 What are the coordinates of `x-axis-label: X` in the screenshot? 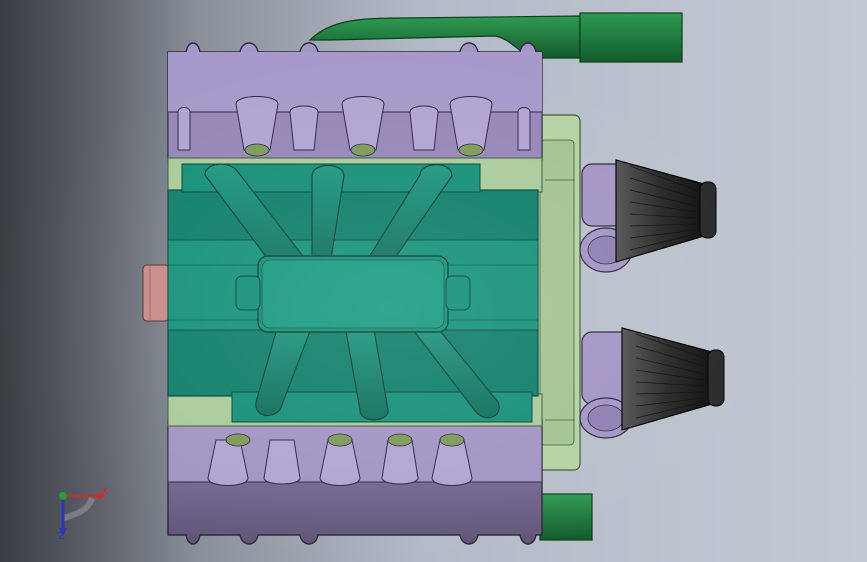 It's located at (104, 491).